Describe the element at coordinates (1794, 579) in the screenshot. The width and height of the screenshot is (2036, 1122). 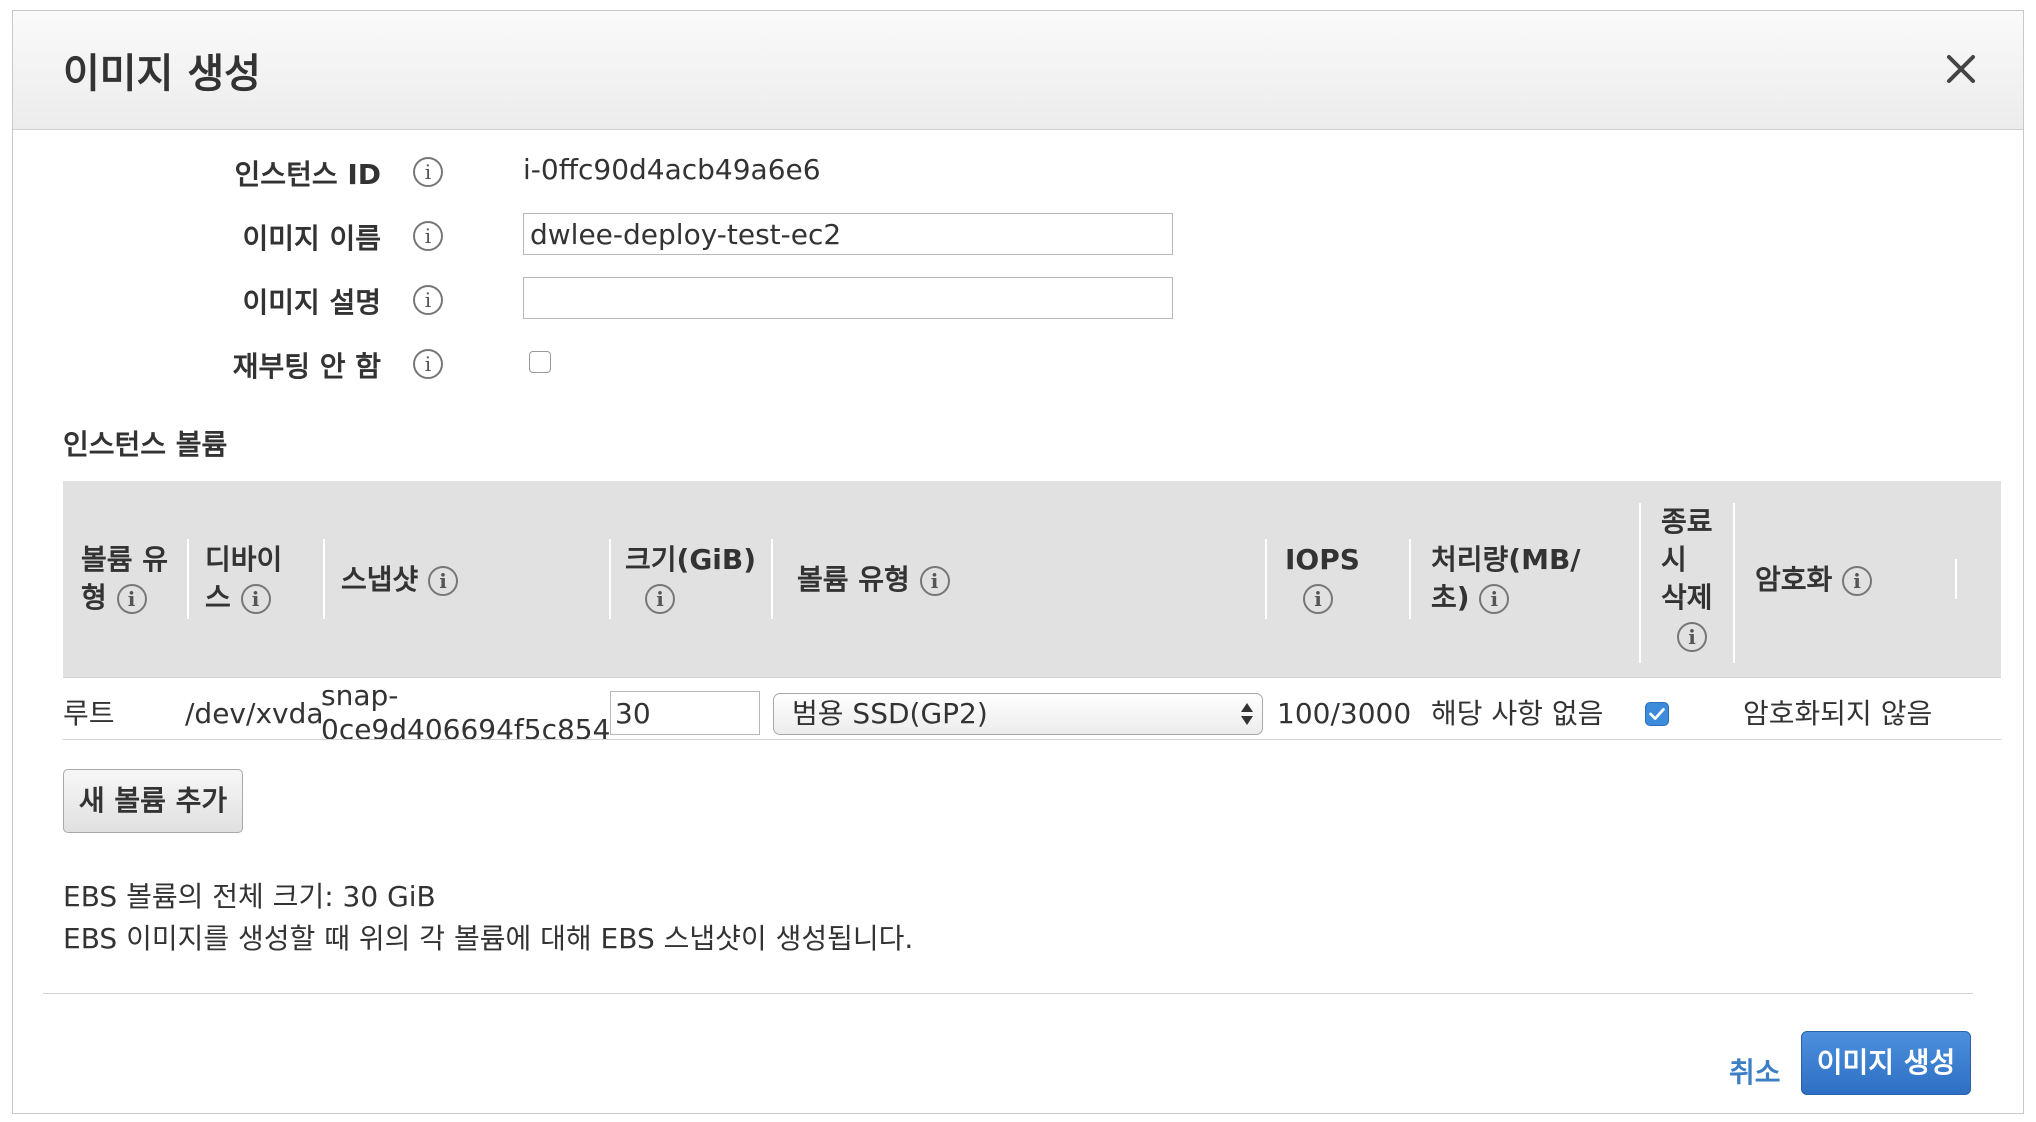
I see `header-encryption-label: 암호화` at that location.